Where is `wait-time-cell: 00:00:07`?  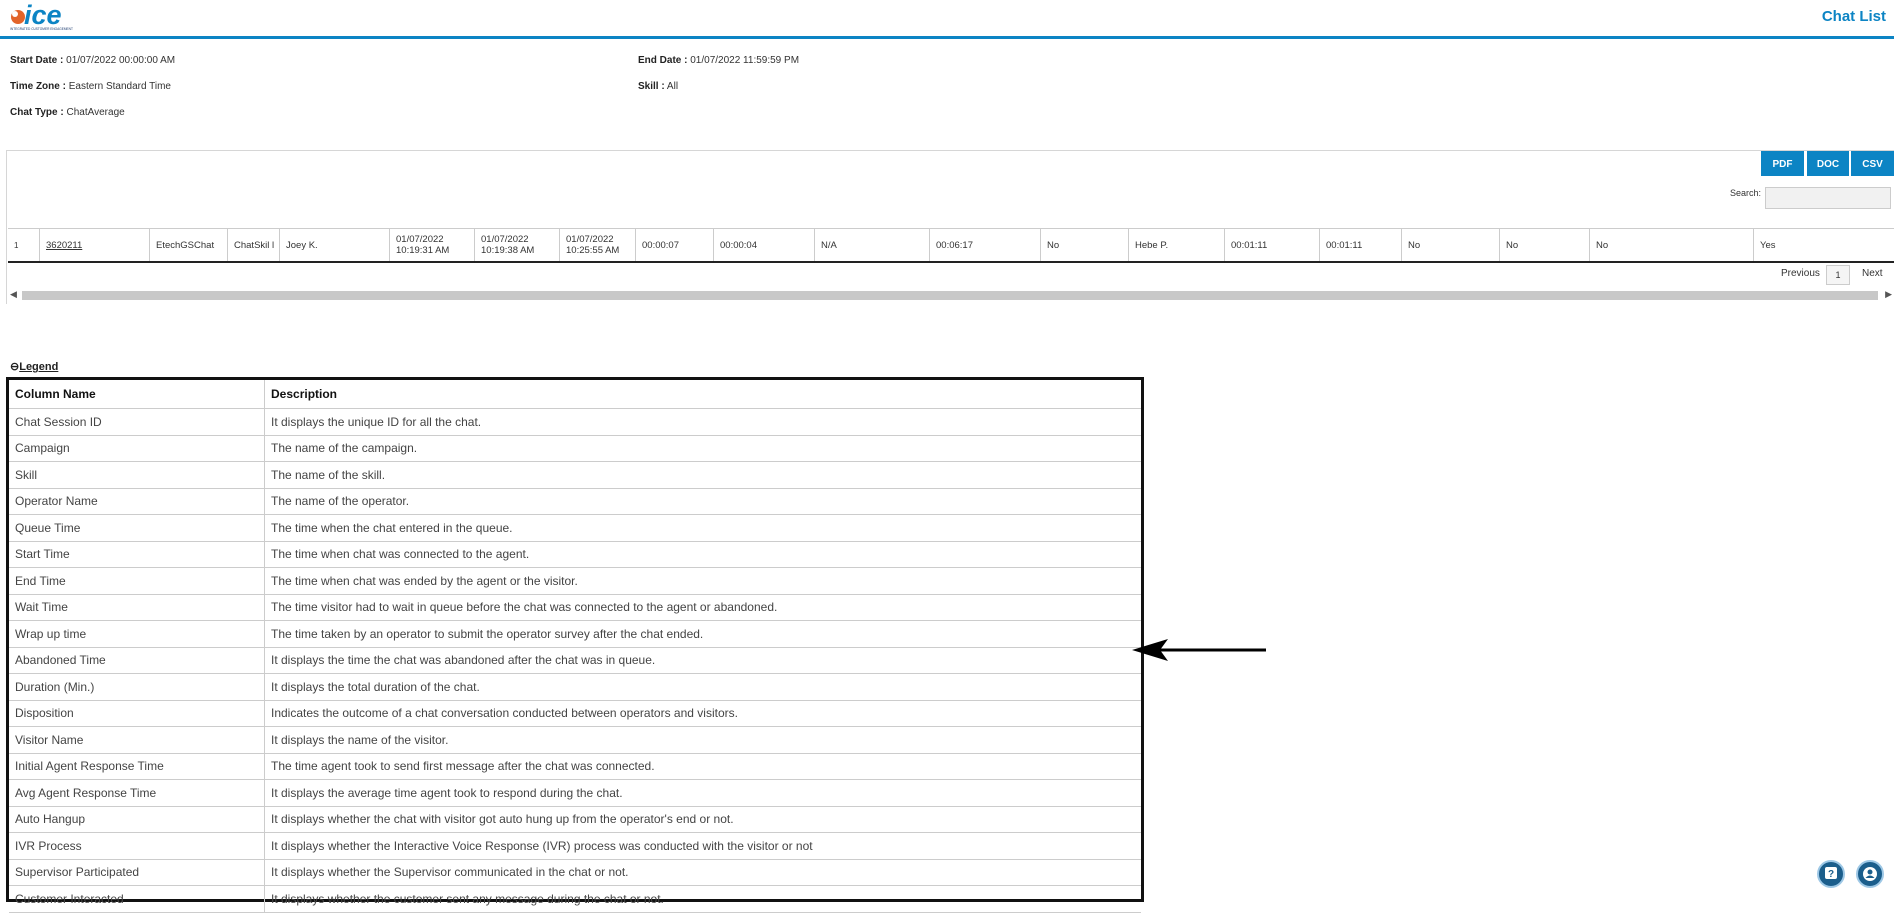
wait-time-cell: 00:00:07 is located at coordinates (675, 245).